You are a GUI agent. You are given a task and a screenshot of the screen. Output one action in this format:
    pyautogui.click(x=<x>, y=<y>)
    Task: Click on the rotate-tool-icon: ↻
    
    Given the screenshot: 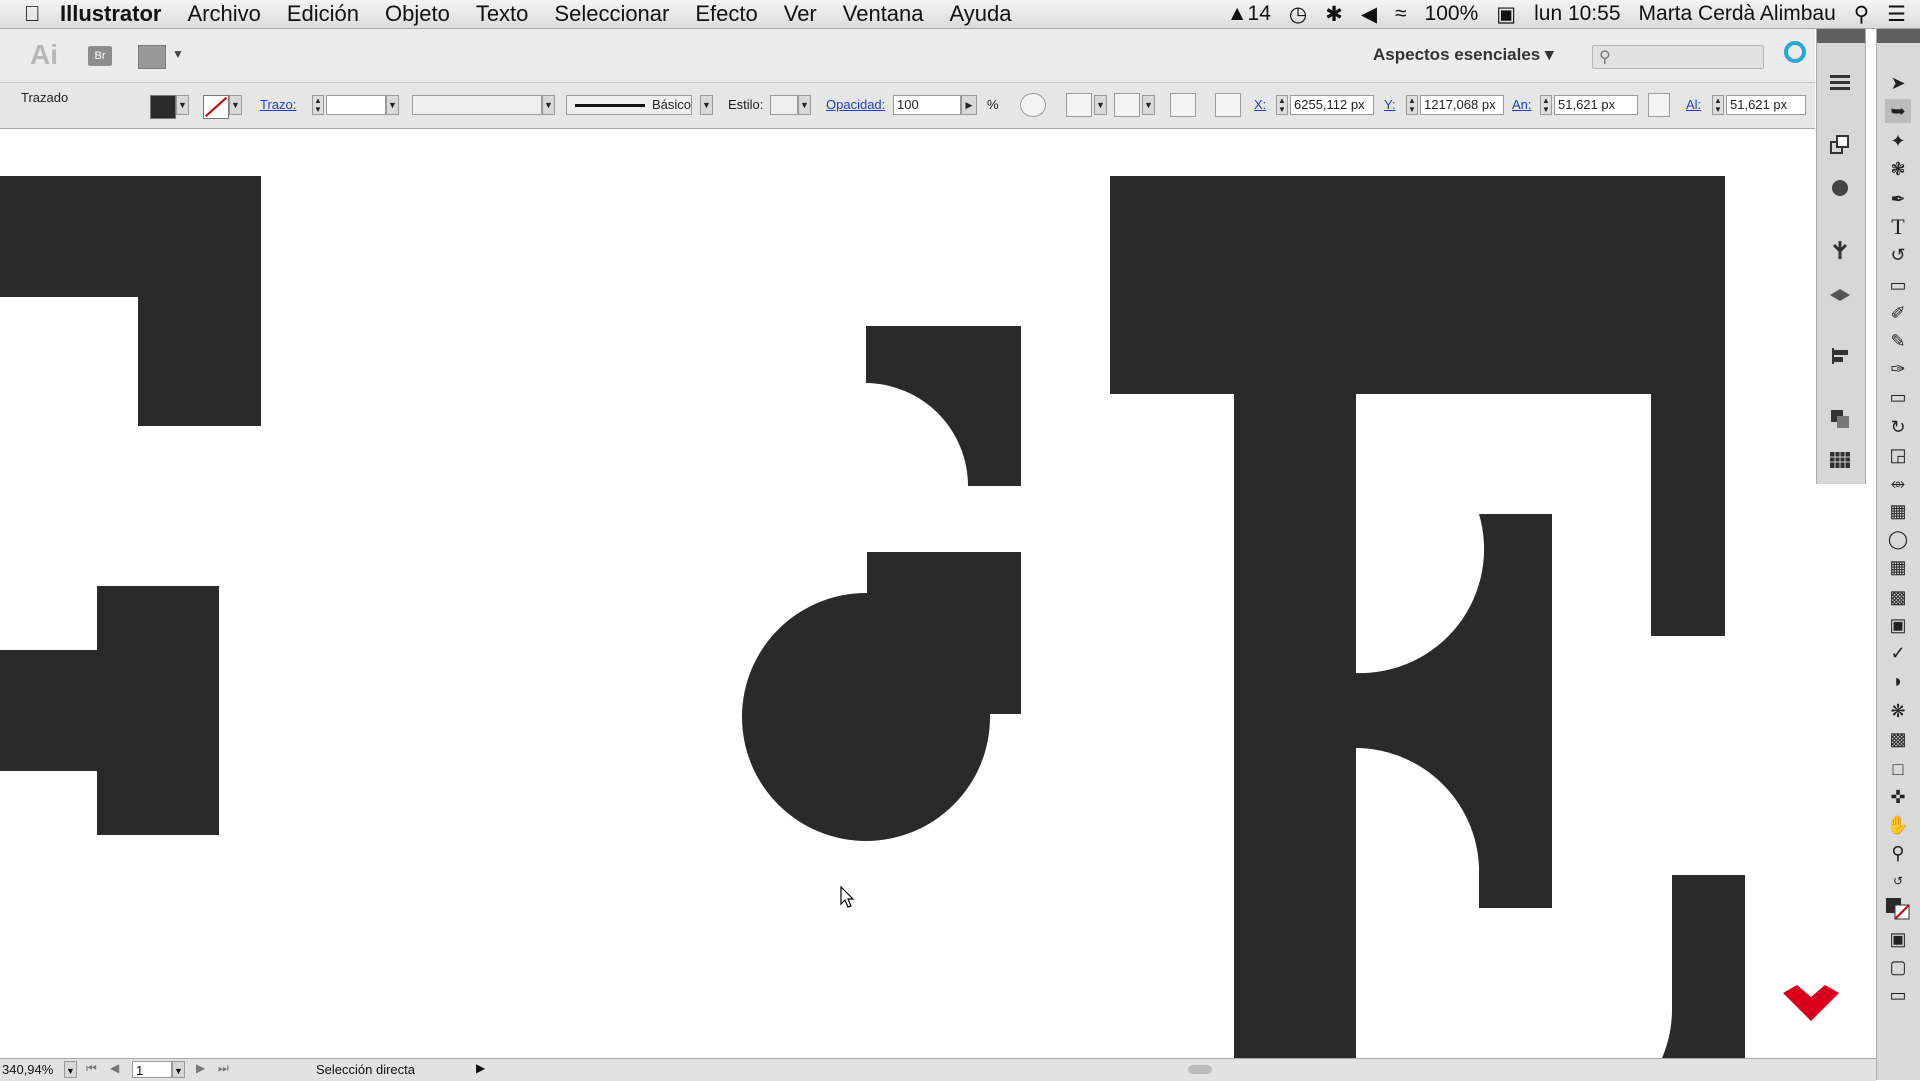 What is the action you would take?
    pyautogui.click(x=1898, y=427)
    